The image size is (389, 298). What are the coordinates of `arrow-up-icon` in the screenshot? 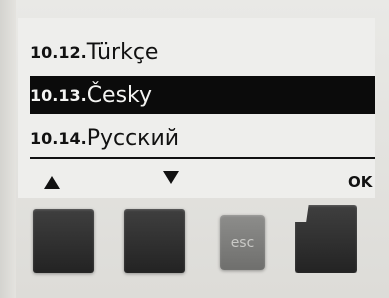 It's located at (52, 182).